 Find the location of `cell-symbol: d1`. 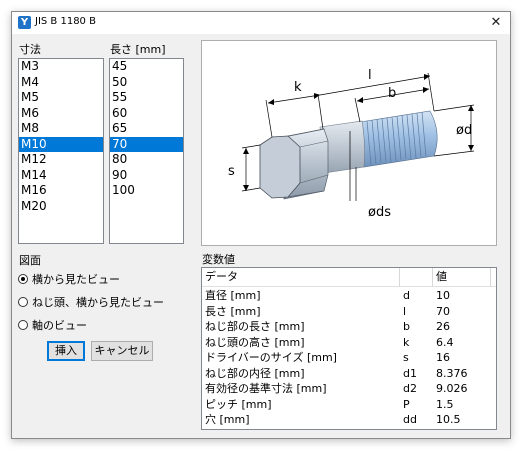

cell-symbol: d1 is located at coordinates (410, 373).